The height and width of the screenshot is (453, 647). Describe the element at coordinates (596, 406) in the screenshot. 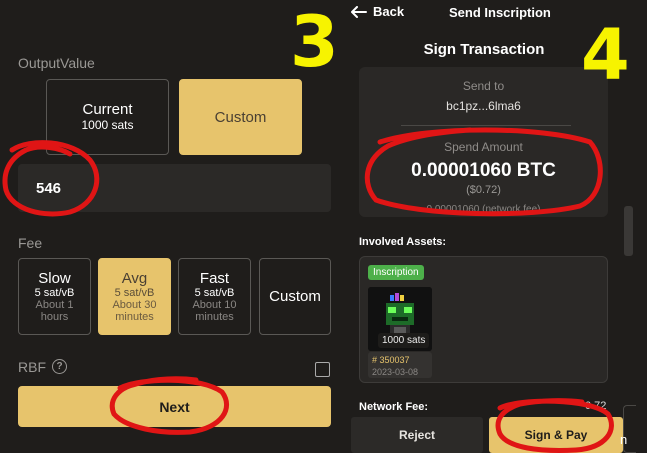

I see `network-fee-value: 0.72` at that location.